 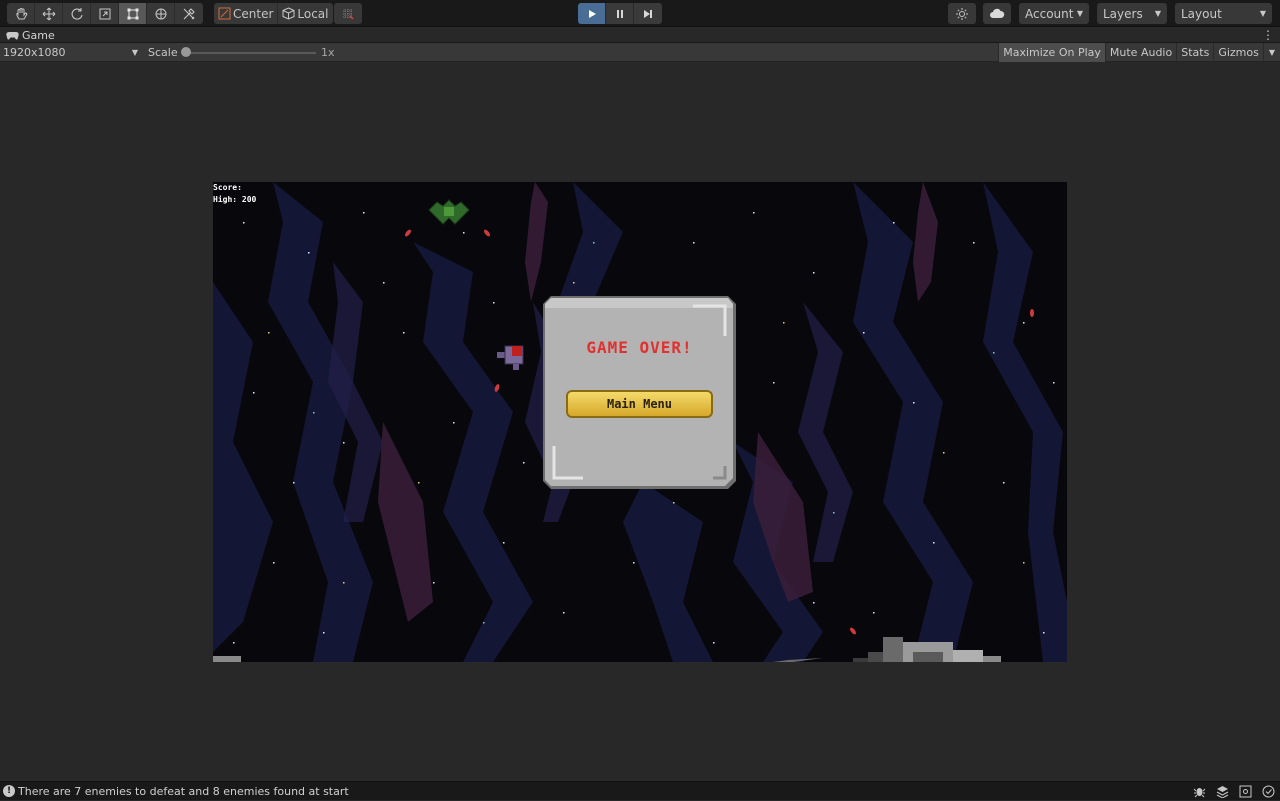 I want to click on sun-icon, so click(x=962, y=13).